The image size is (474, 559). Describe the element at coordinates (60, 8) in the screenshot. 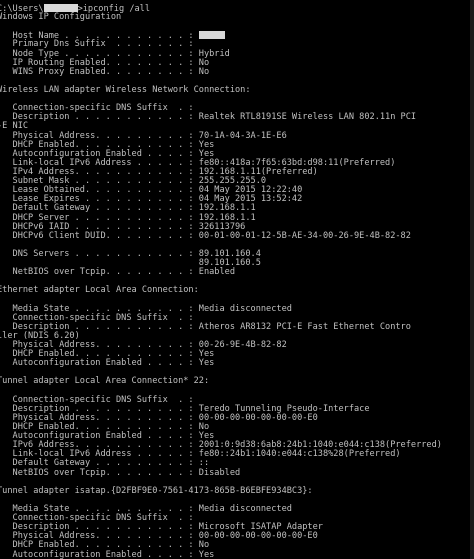

I see `redacted-username` at that location.